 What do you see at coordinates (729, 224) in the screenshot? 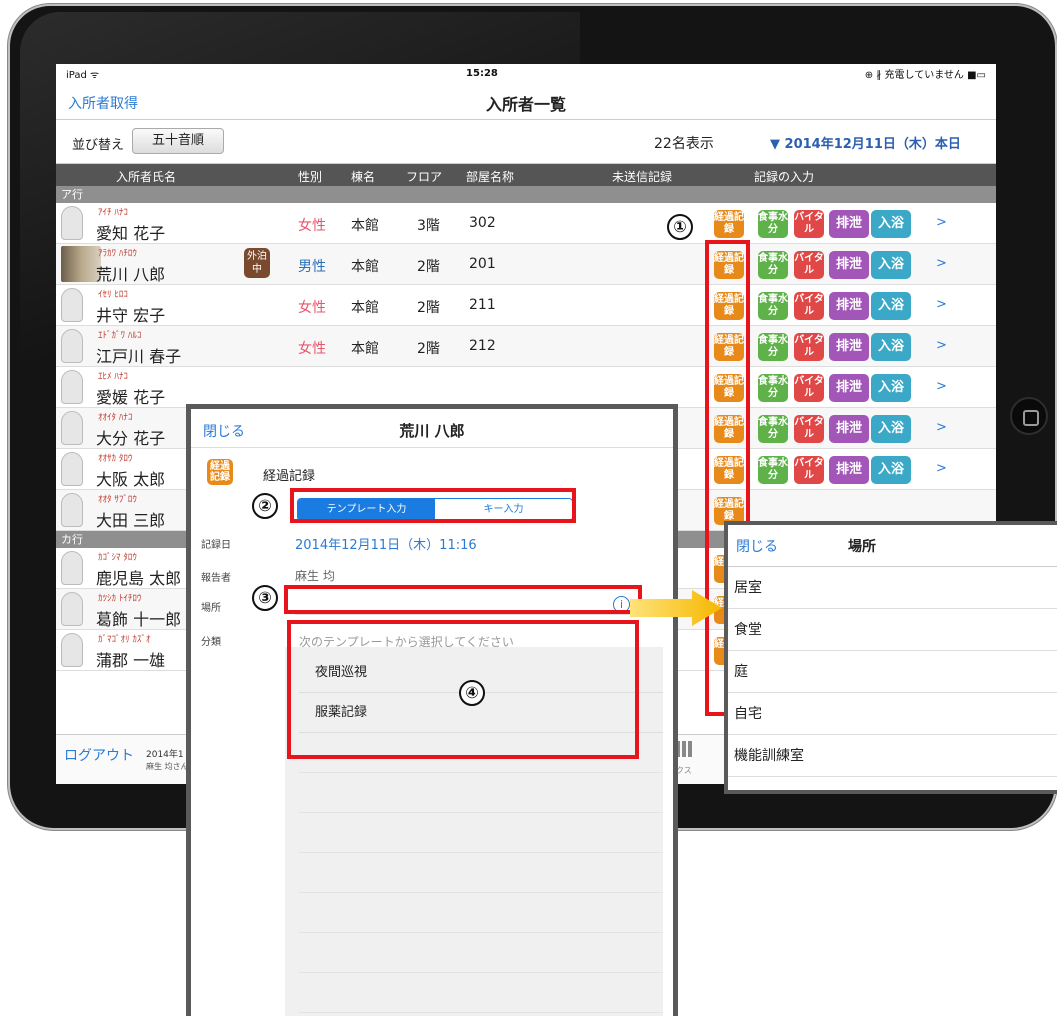
I see `keika-record-button: 経過記録` at bounding box center [729, 224].